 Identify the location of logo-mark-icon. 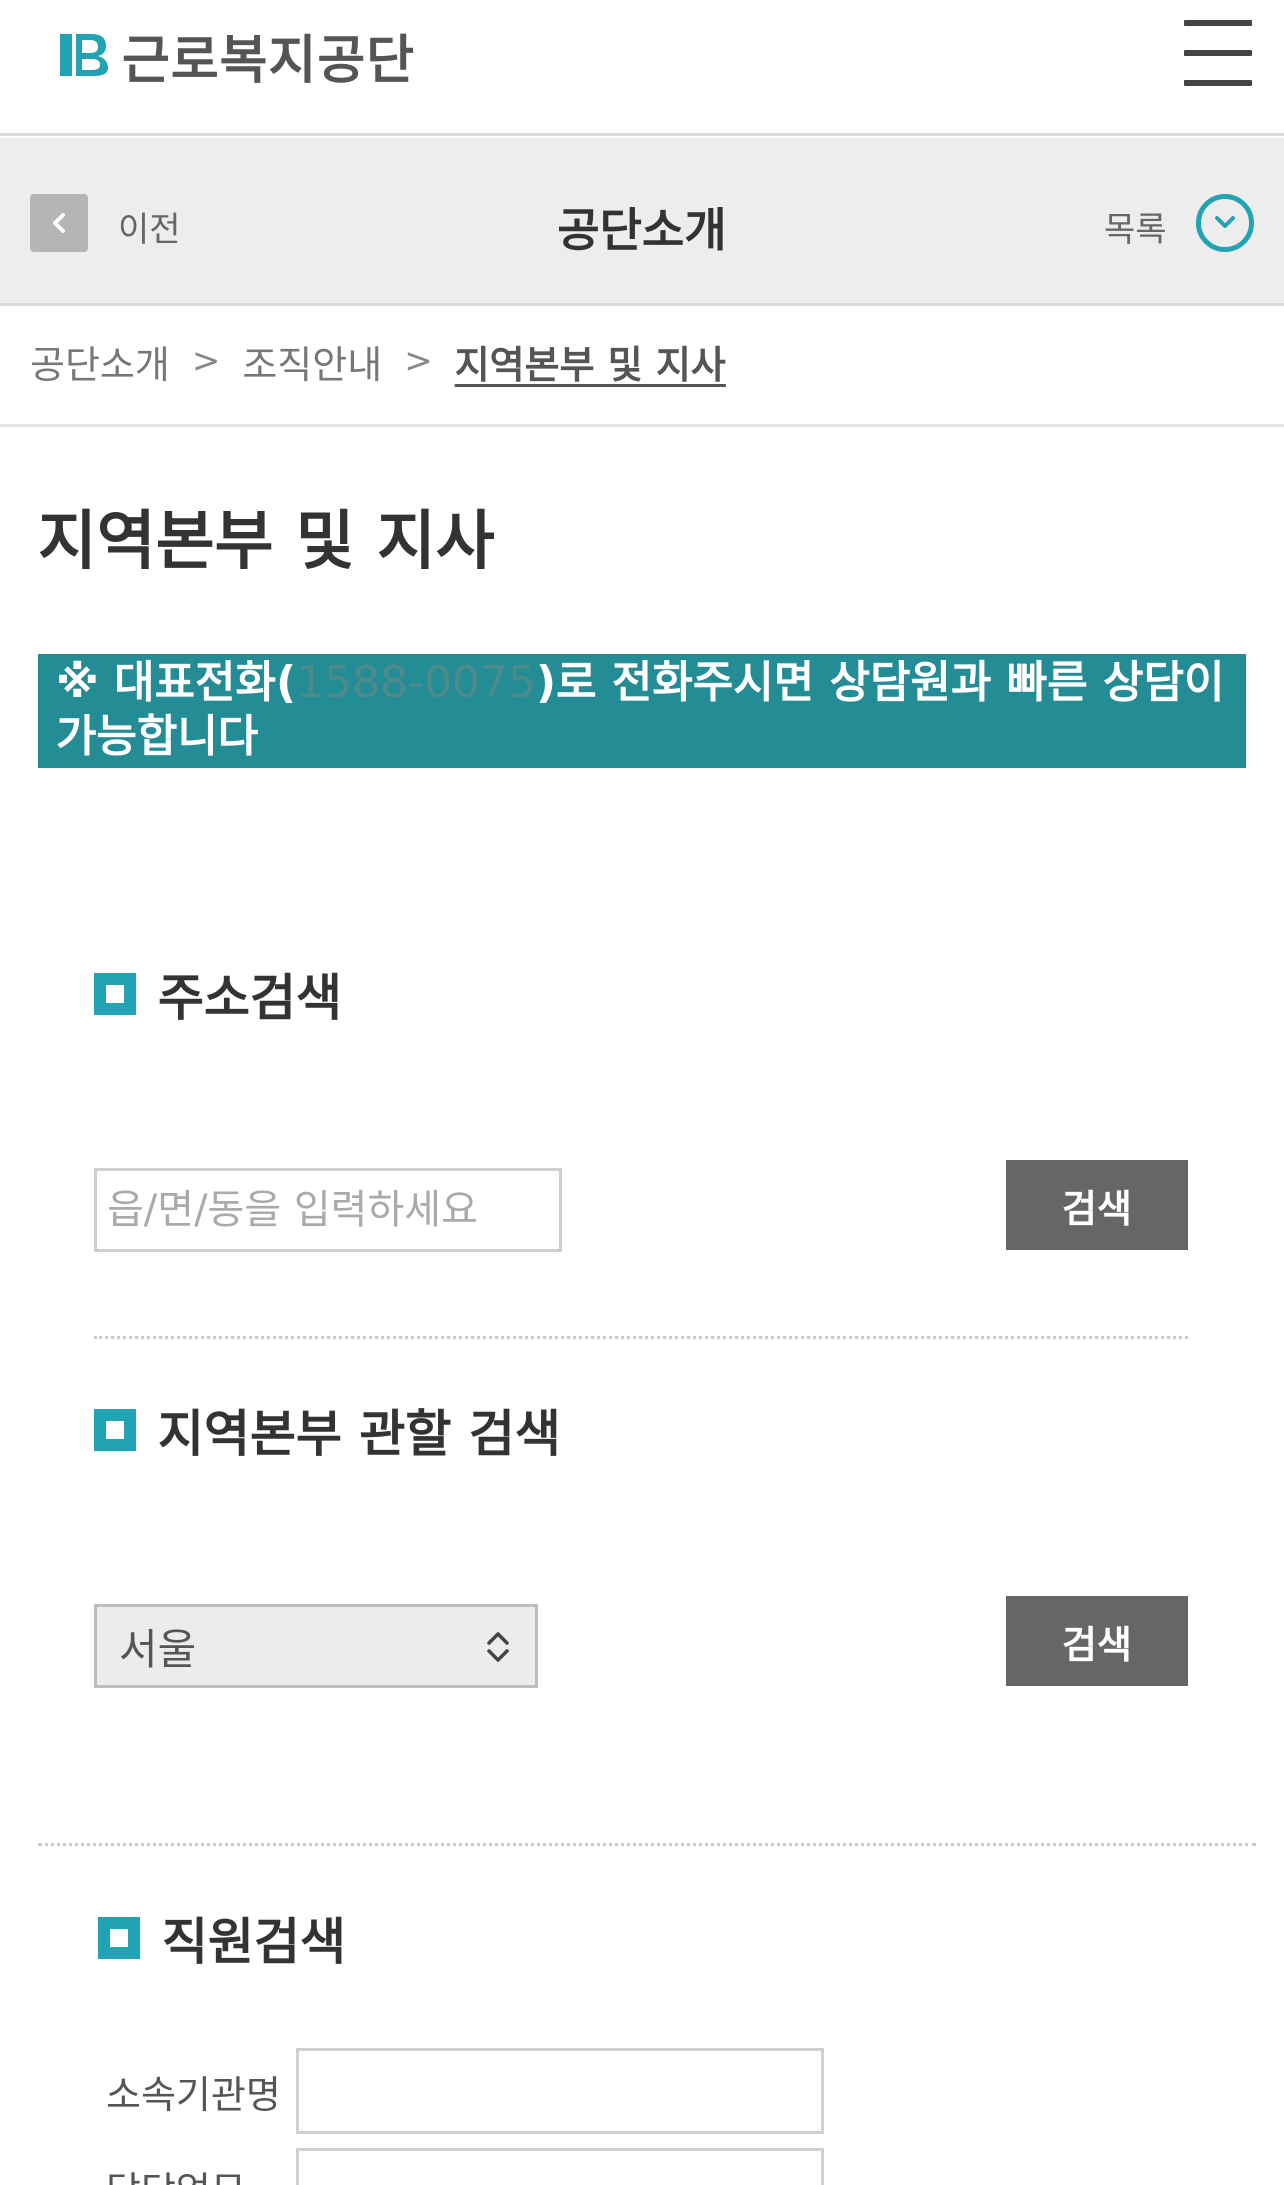
(84, 55).